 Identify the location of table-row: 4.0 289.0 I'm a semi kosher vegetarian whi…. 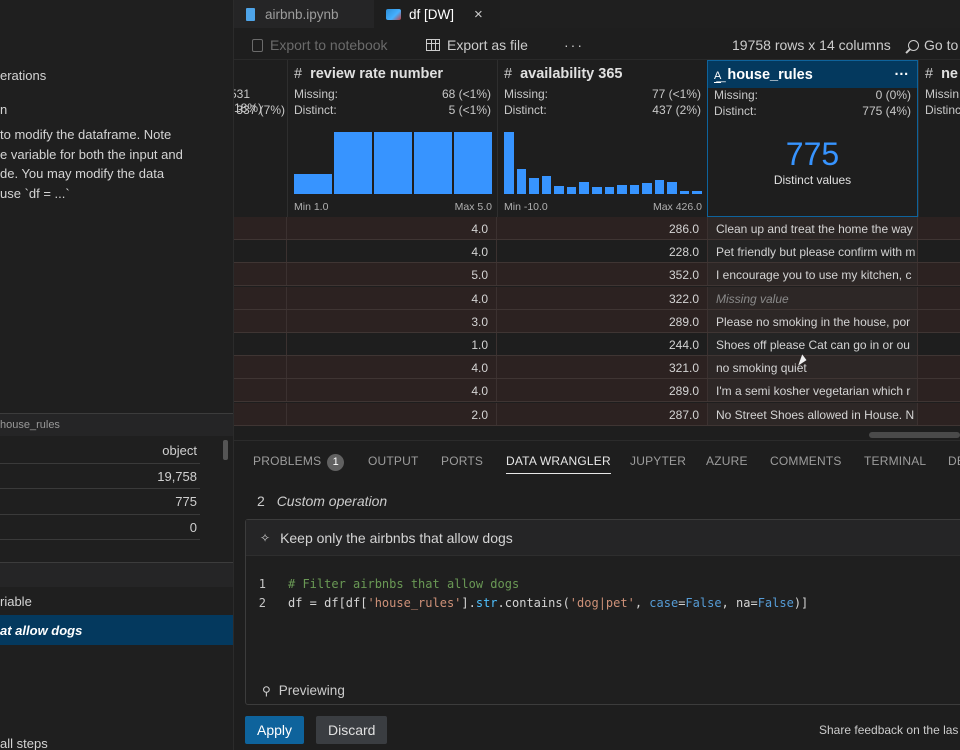
(597, 391).